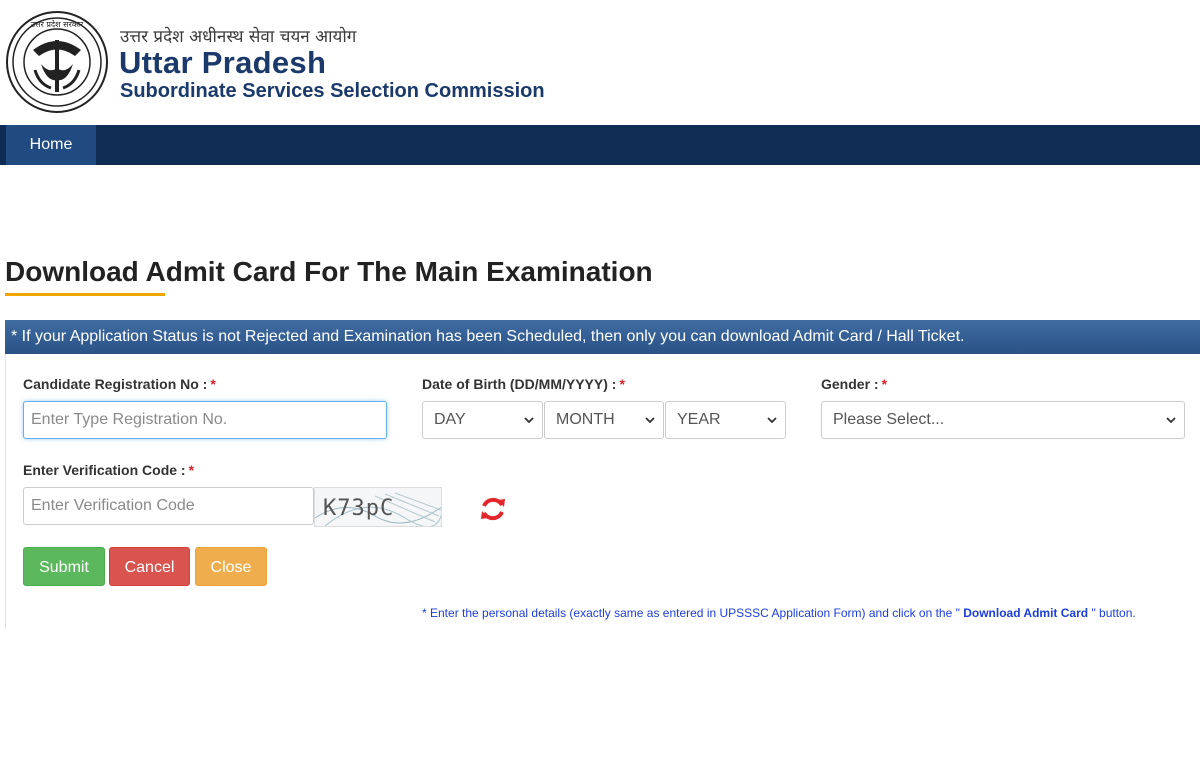  Describe the element at coordinates (104, 470) in the screenshot. I see `verification-label-text: Enter Verification Code :` at that location.